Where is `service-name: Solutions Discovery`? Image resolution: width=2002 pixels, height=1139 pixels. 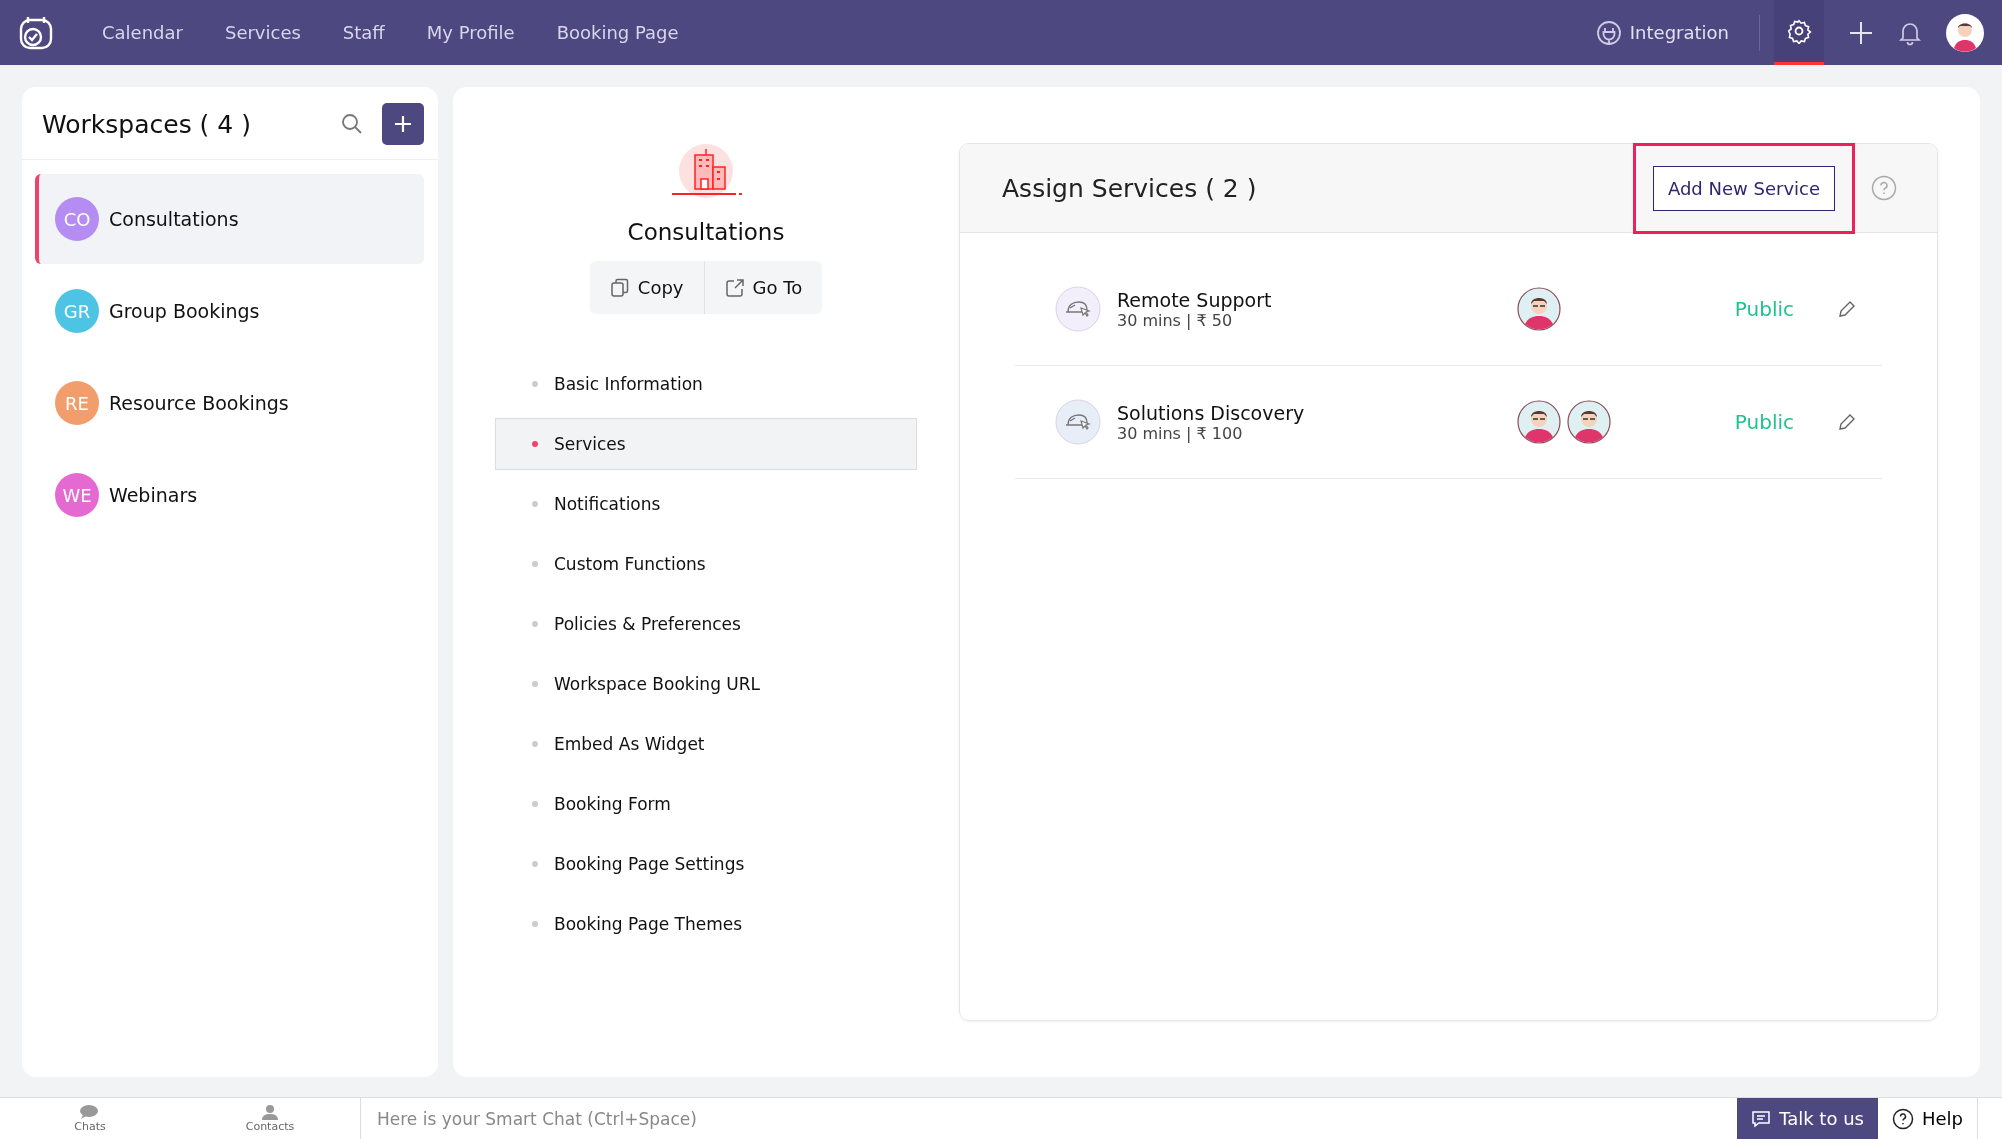 service-name: Solutions Discovery is located at coordinates (1211, 412).